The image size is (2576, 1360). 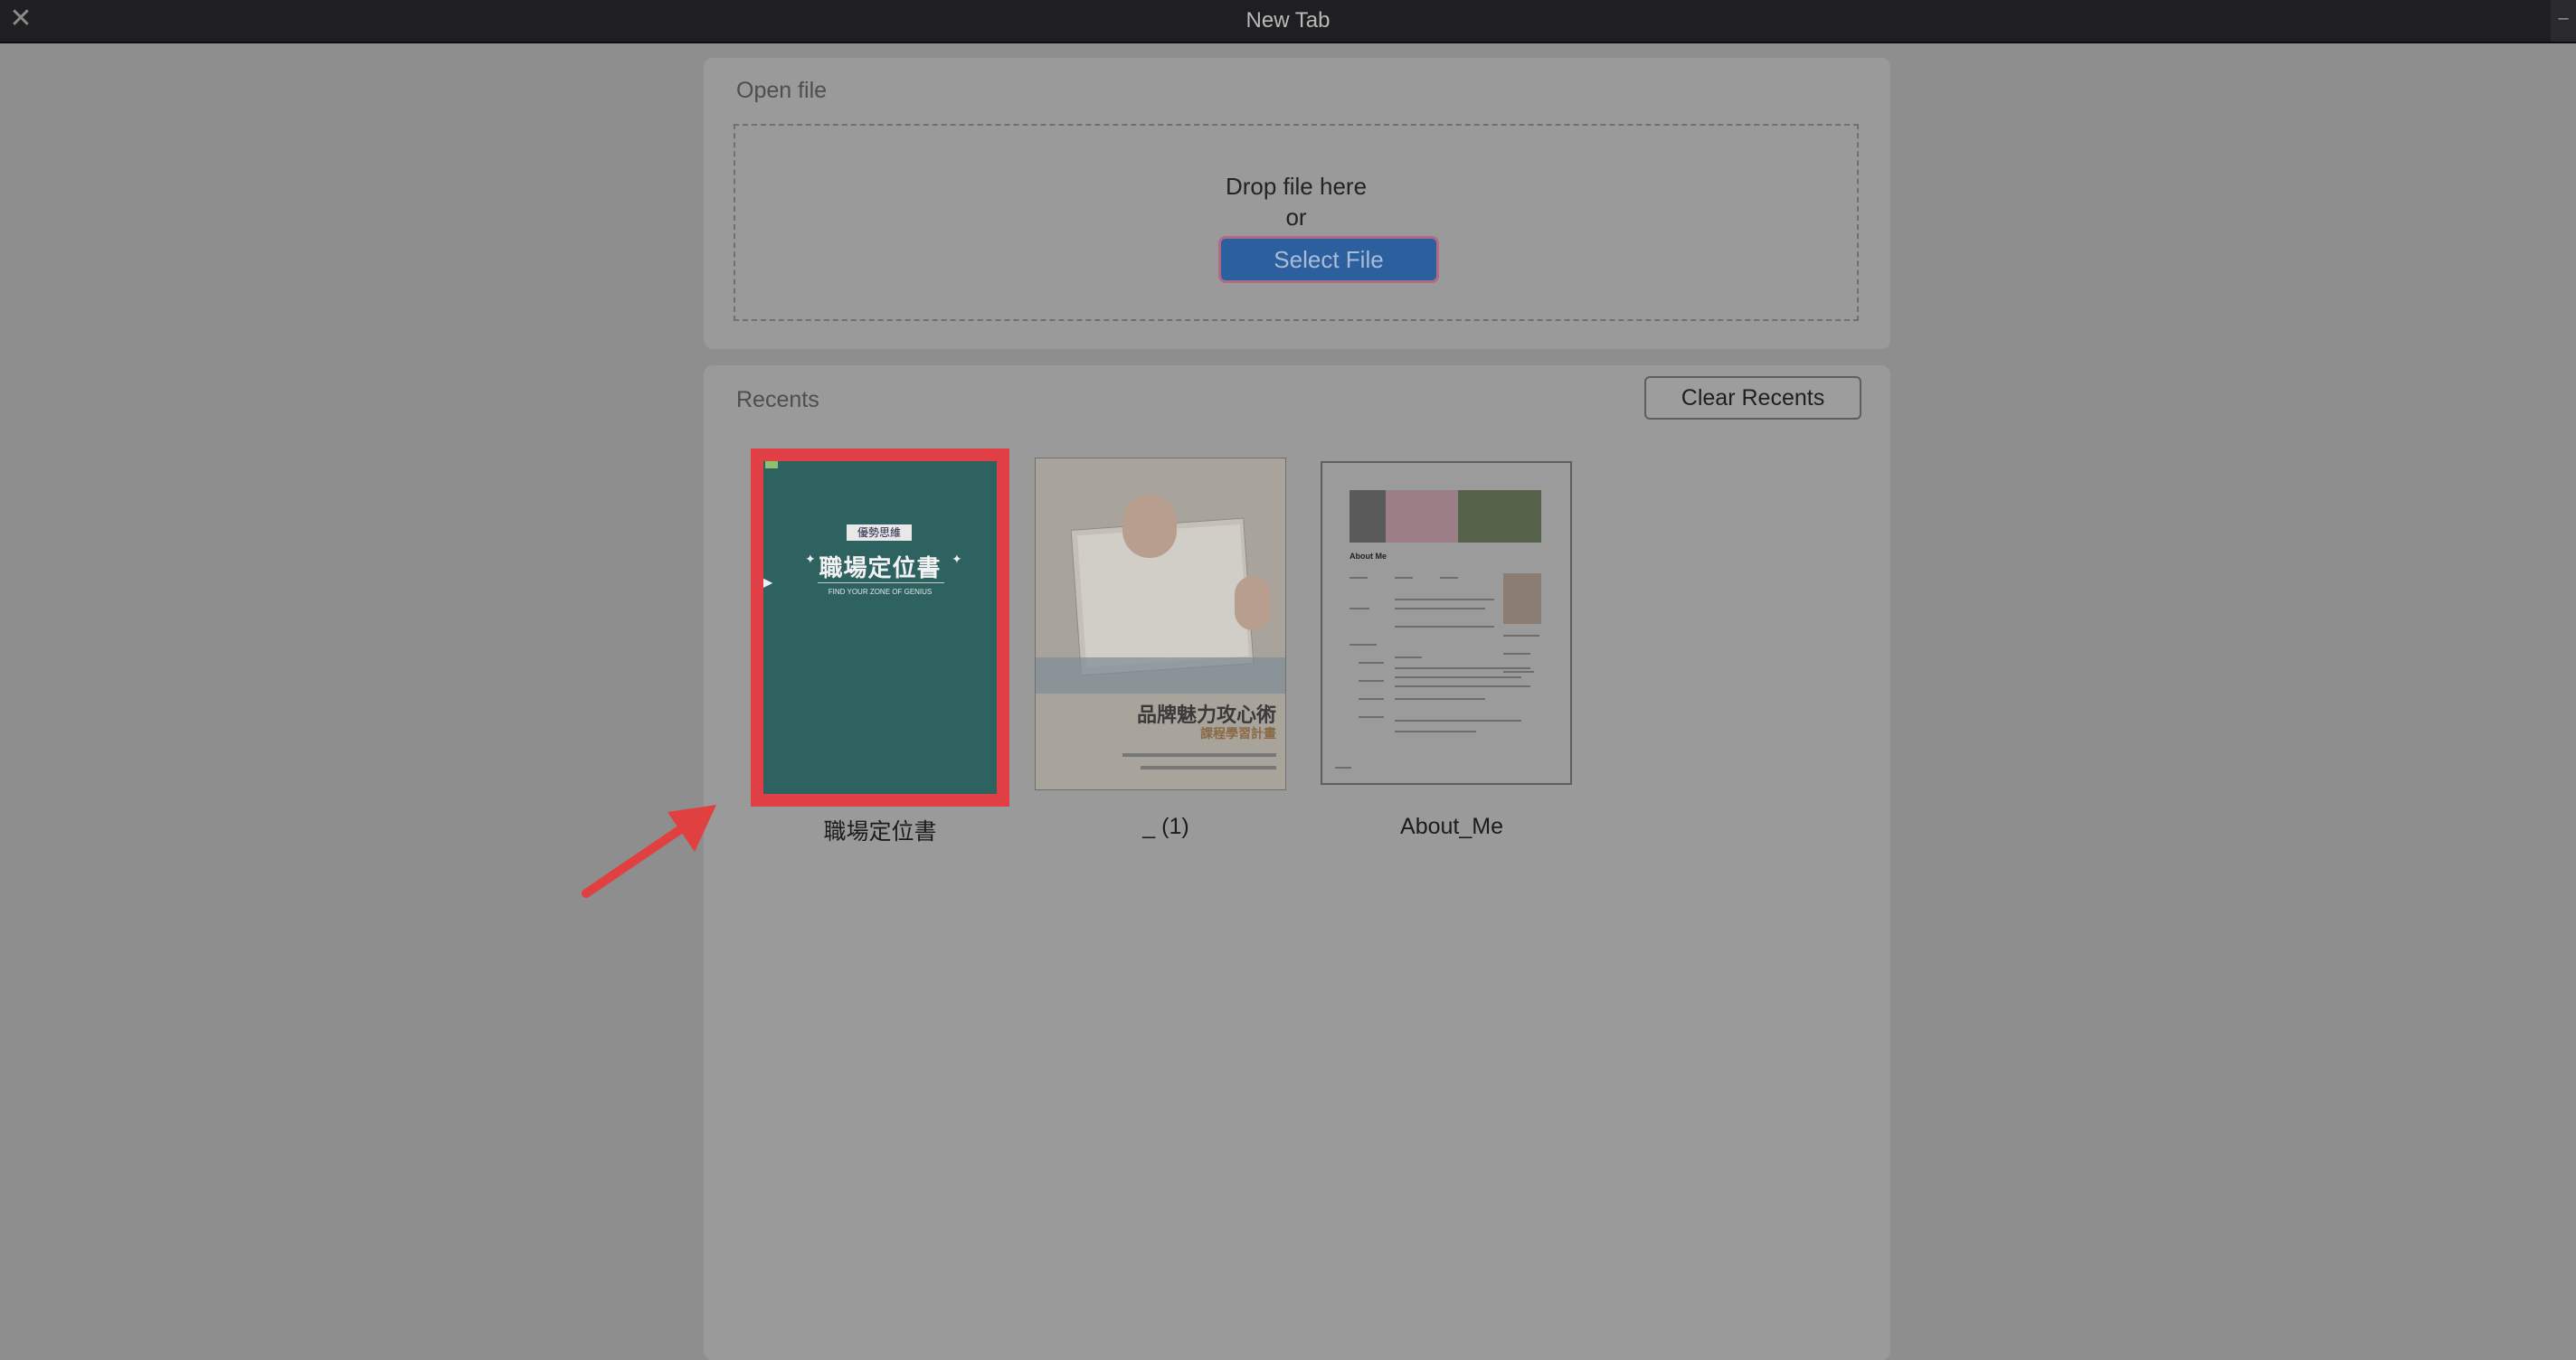 I want to click on file-thumbnail: 品牌魅力攻心術 課程學習計畫, so click(x=1161, y=624).